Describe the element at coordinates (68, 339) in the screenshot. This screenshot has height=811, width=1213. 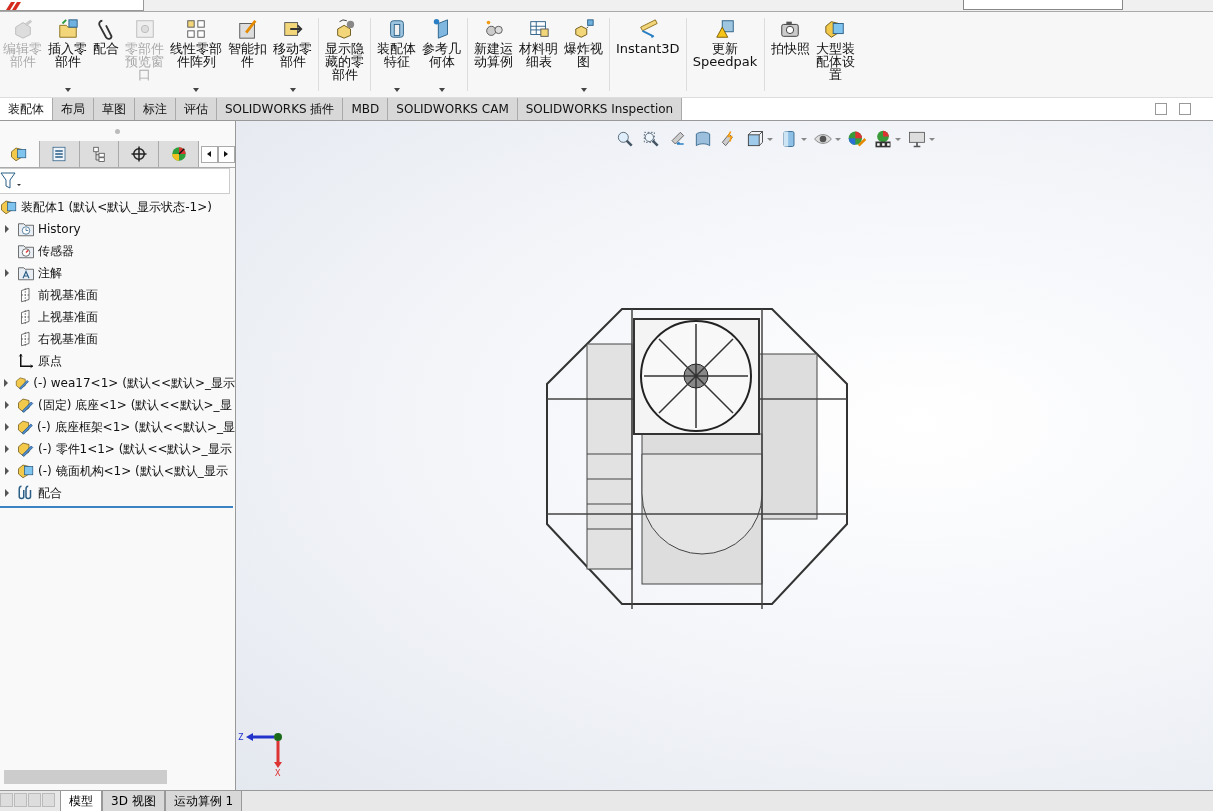
I see `tree-item: 右视基准面` at that location.